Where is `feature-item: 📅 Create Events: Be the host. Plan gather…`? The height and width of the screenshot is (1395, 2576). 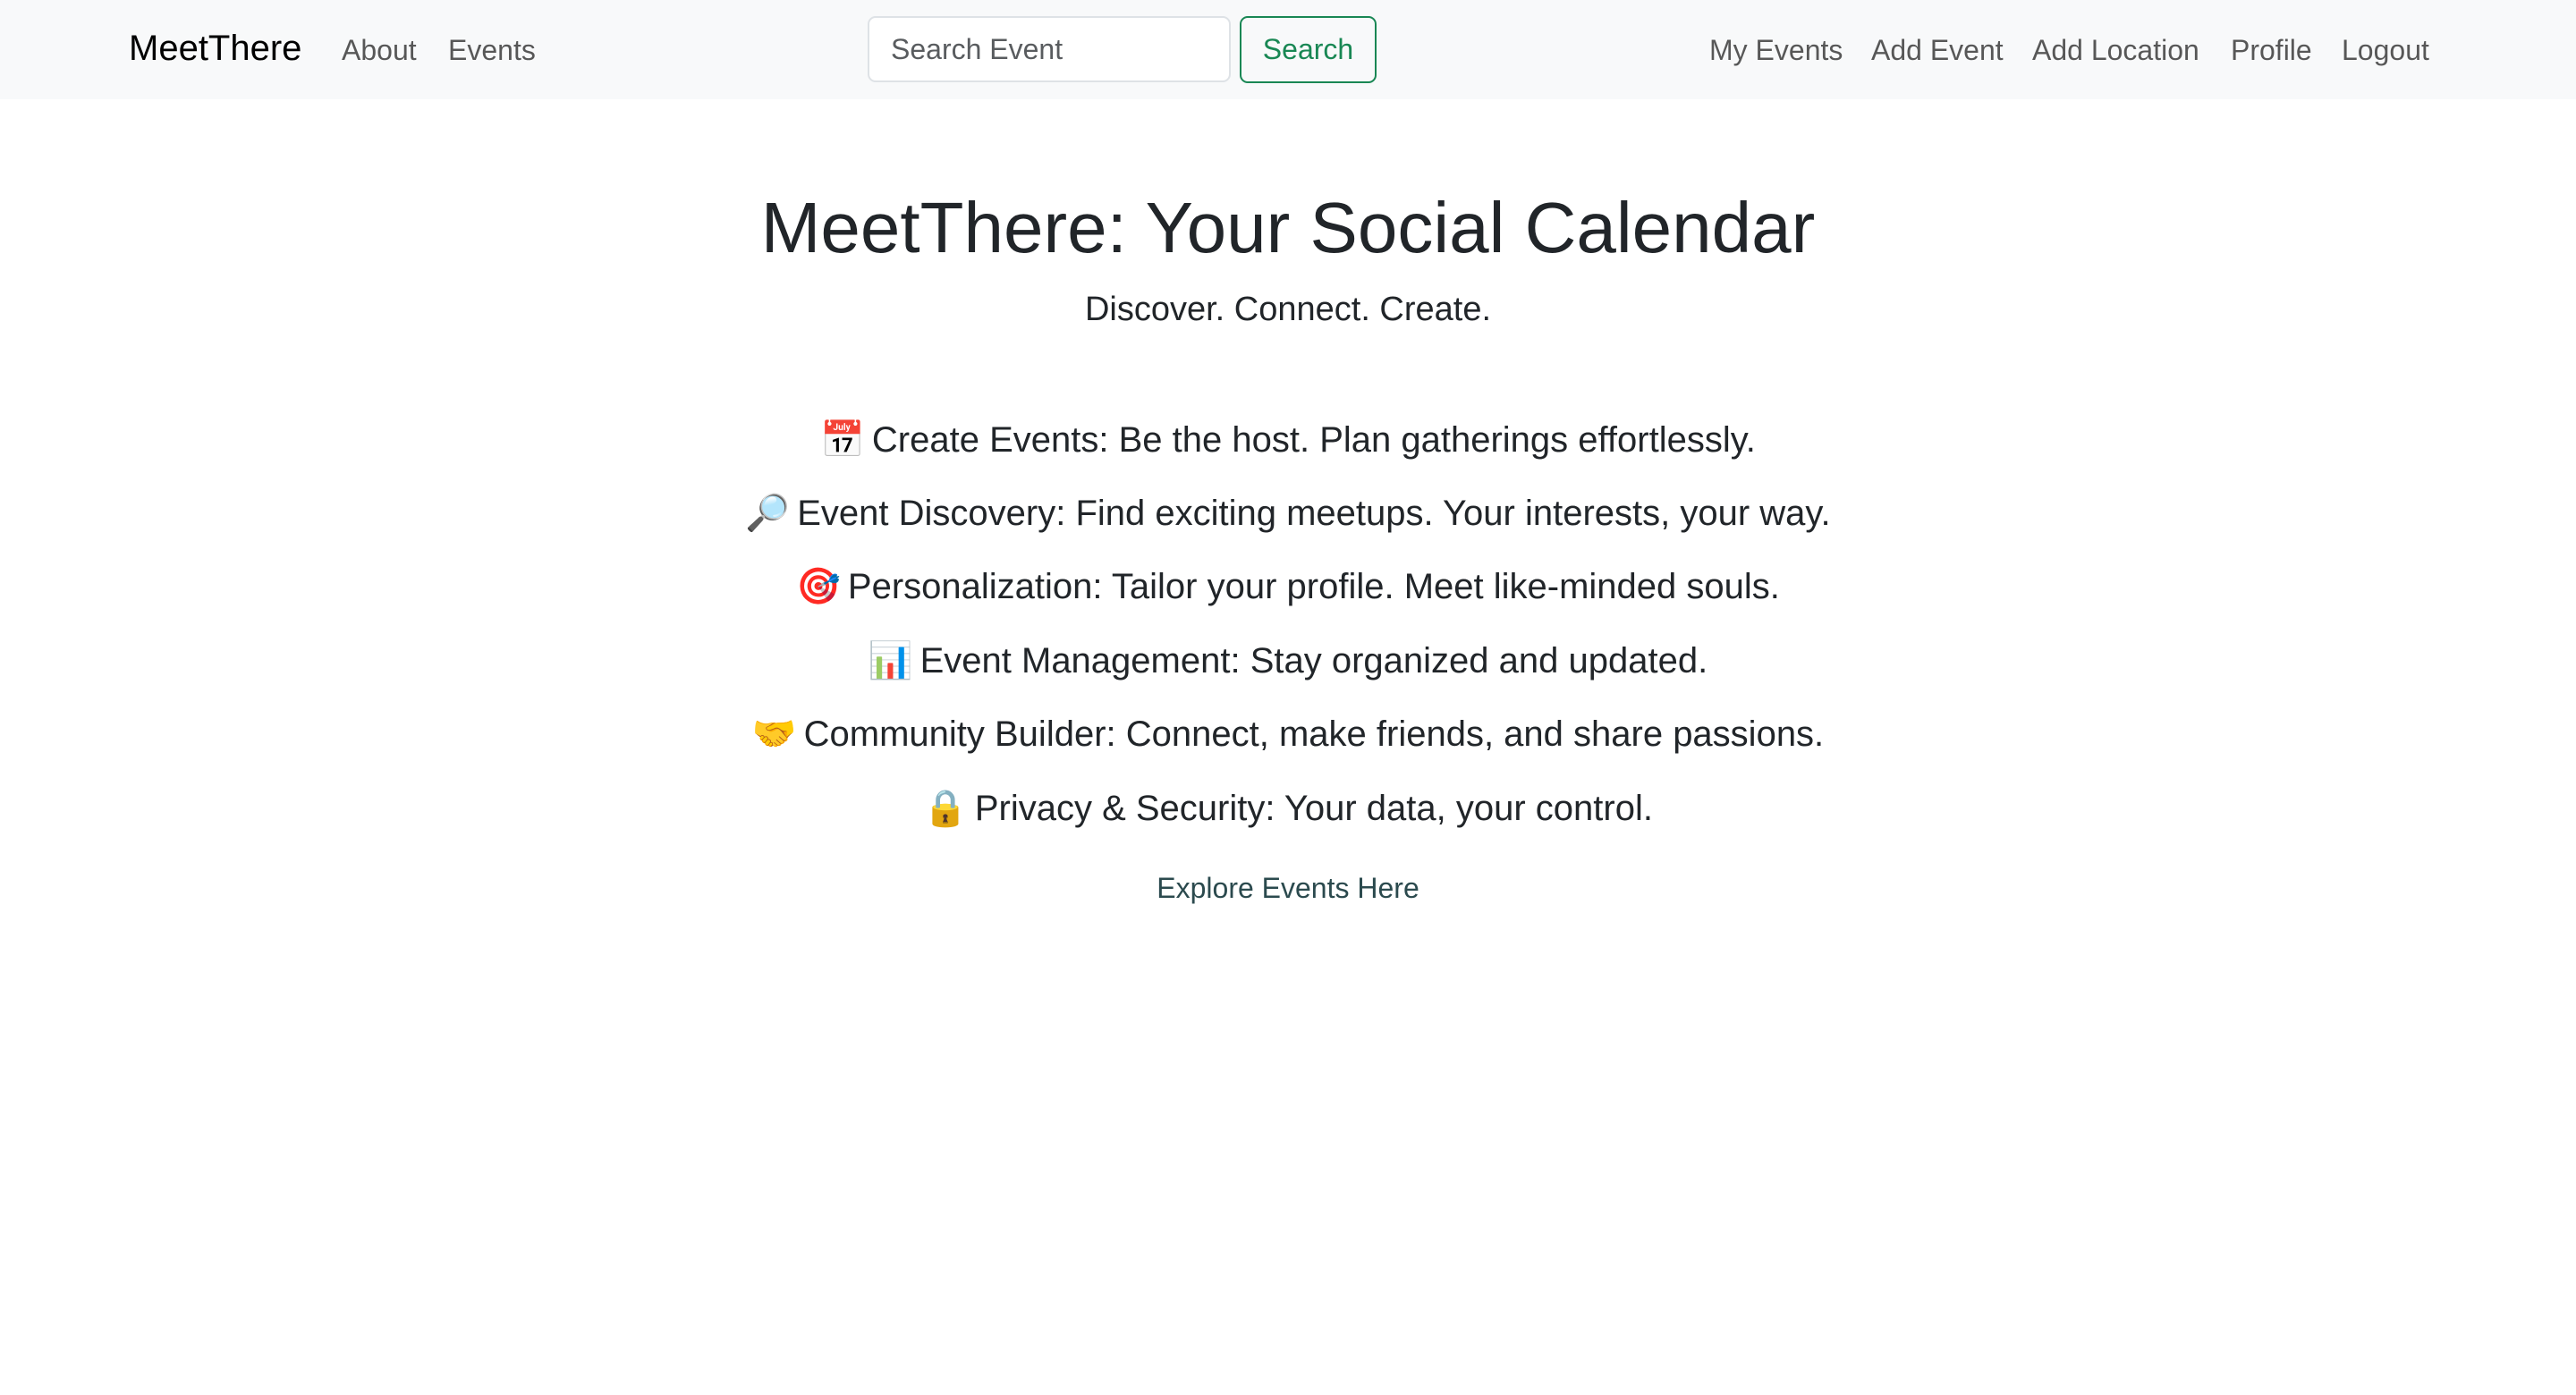 feature-item: 📅 Create Events: Be the host. Plan gather… is located at coordinates (1288, 440).